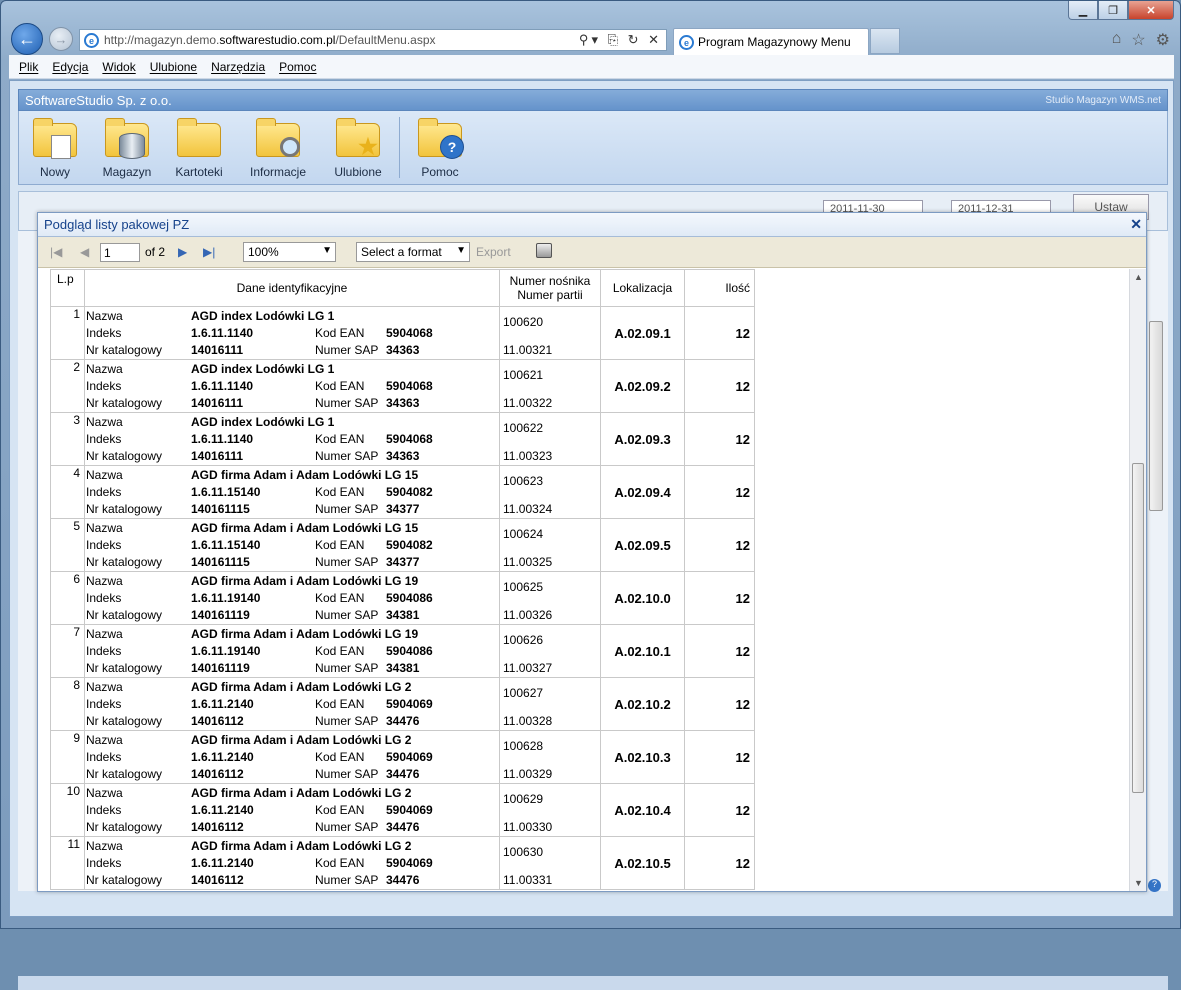 This screenshot has height=990, width=1181. What do you see at coordinates (885, 41) in the screenshot?
I see `new-tab-button` at bounding box center [885, 41].